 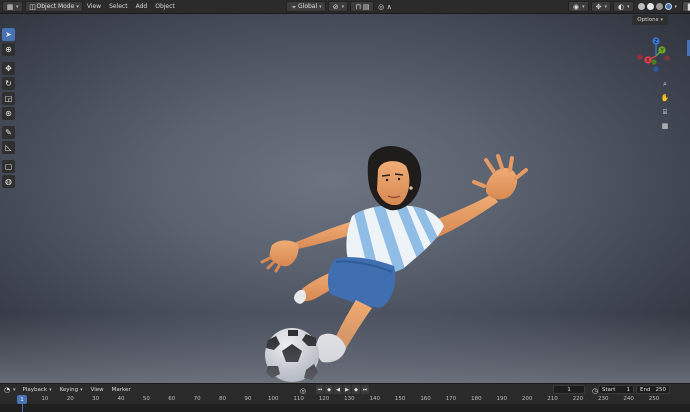 I want to click on ruler-tick: 200, so click(x=527, y=399).